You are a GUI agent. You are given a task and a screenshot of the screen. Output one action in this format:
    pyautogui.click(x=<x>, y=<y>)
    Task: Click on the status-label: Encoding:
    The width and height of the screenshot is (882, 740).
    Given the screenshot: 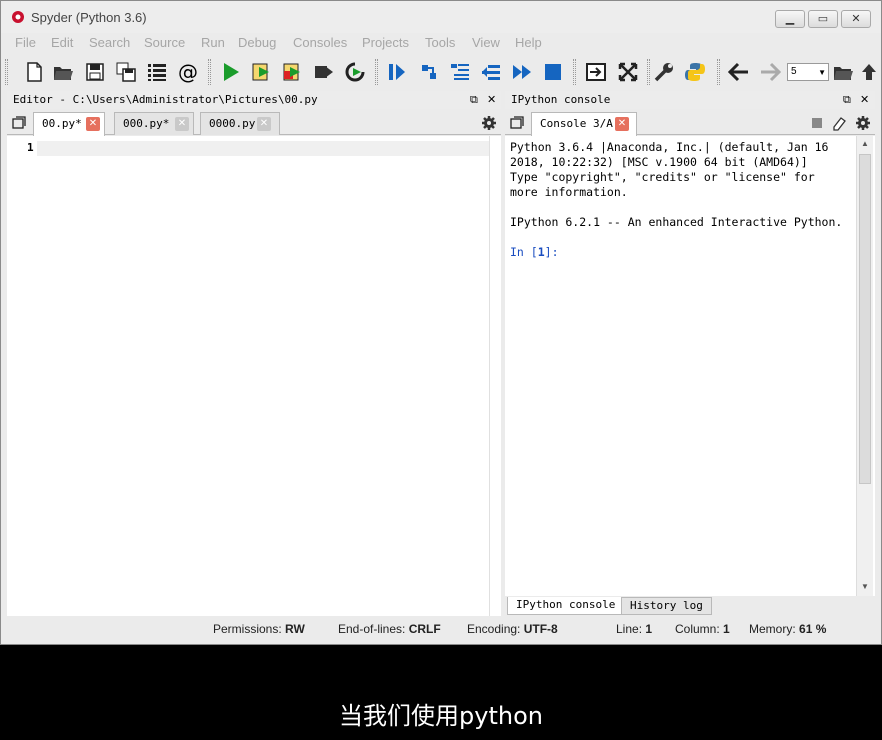 What is the action you would take?
    pyautogui.click(x=494, y=629)
    